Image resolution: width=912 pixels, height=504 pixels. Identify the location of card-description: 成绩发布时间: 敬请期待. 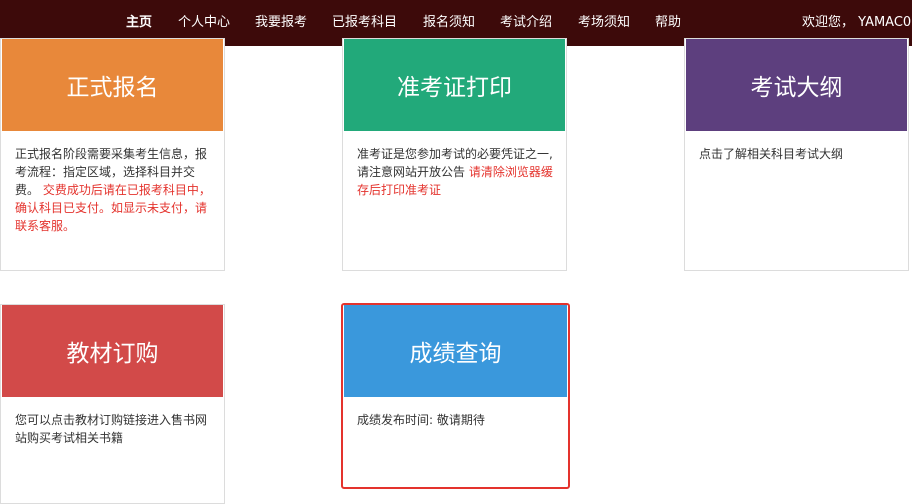
(457, 420).